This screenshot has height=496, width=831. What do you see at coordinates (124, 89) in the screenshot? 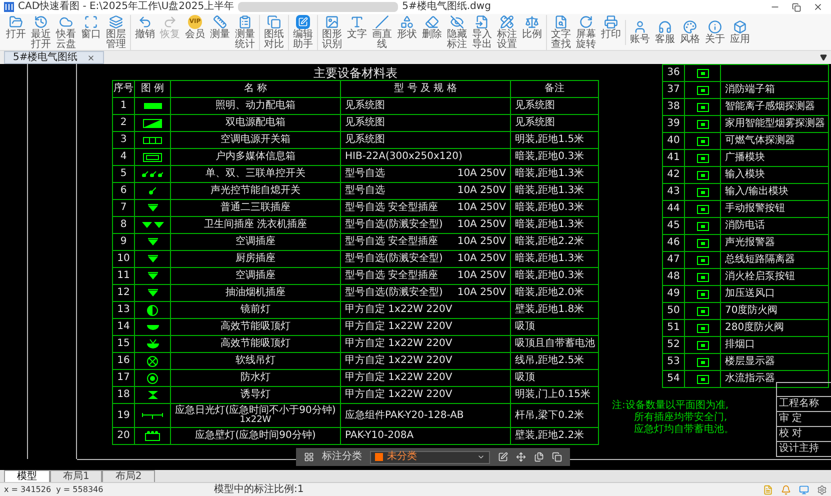
I see `column-header: 序号` at bounding box center [124, 89].